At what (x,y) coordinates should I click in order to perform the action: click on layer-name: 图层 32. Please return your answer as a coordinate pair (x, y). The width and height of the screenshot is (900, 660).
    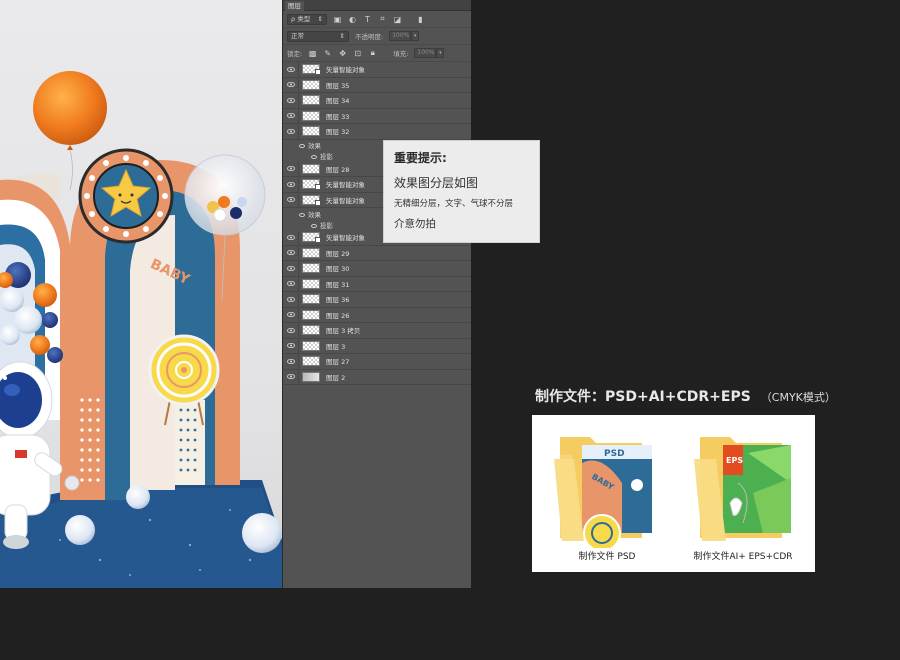
    Looking at the image, I should click on (338, 132).